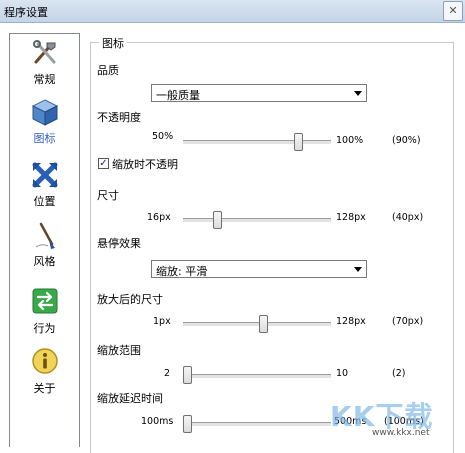  Describe the element at coordinates (119, 350) in the screenshot. I see `zoom-range-label: 缩放范围` at that location.